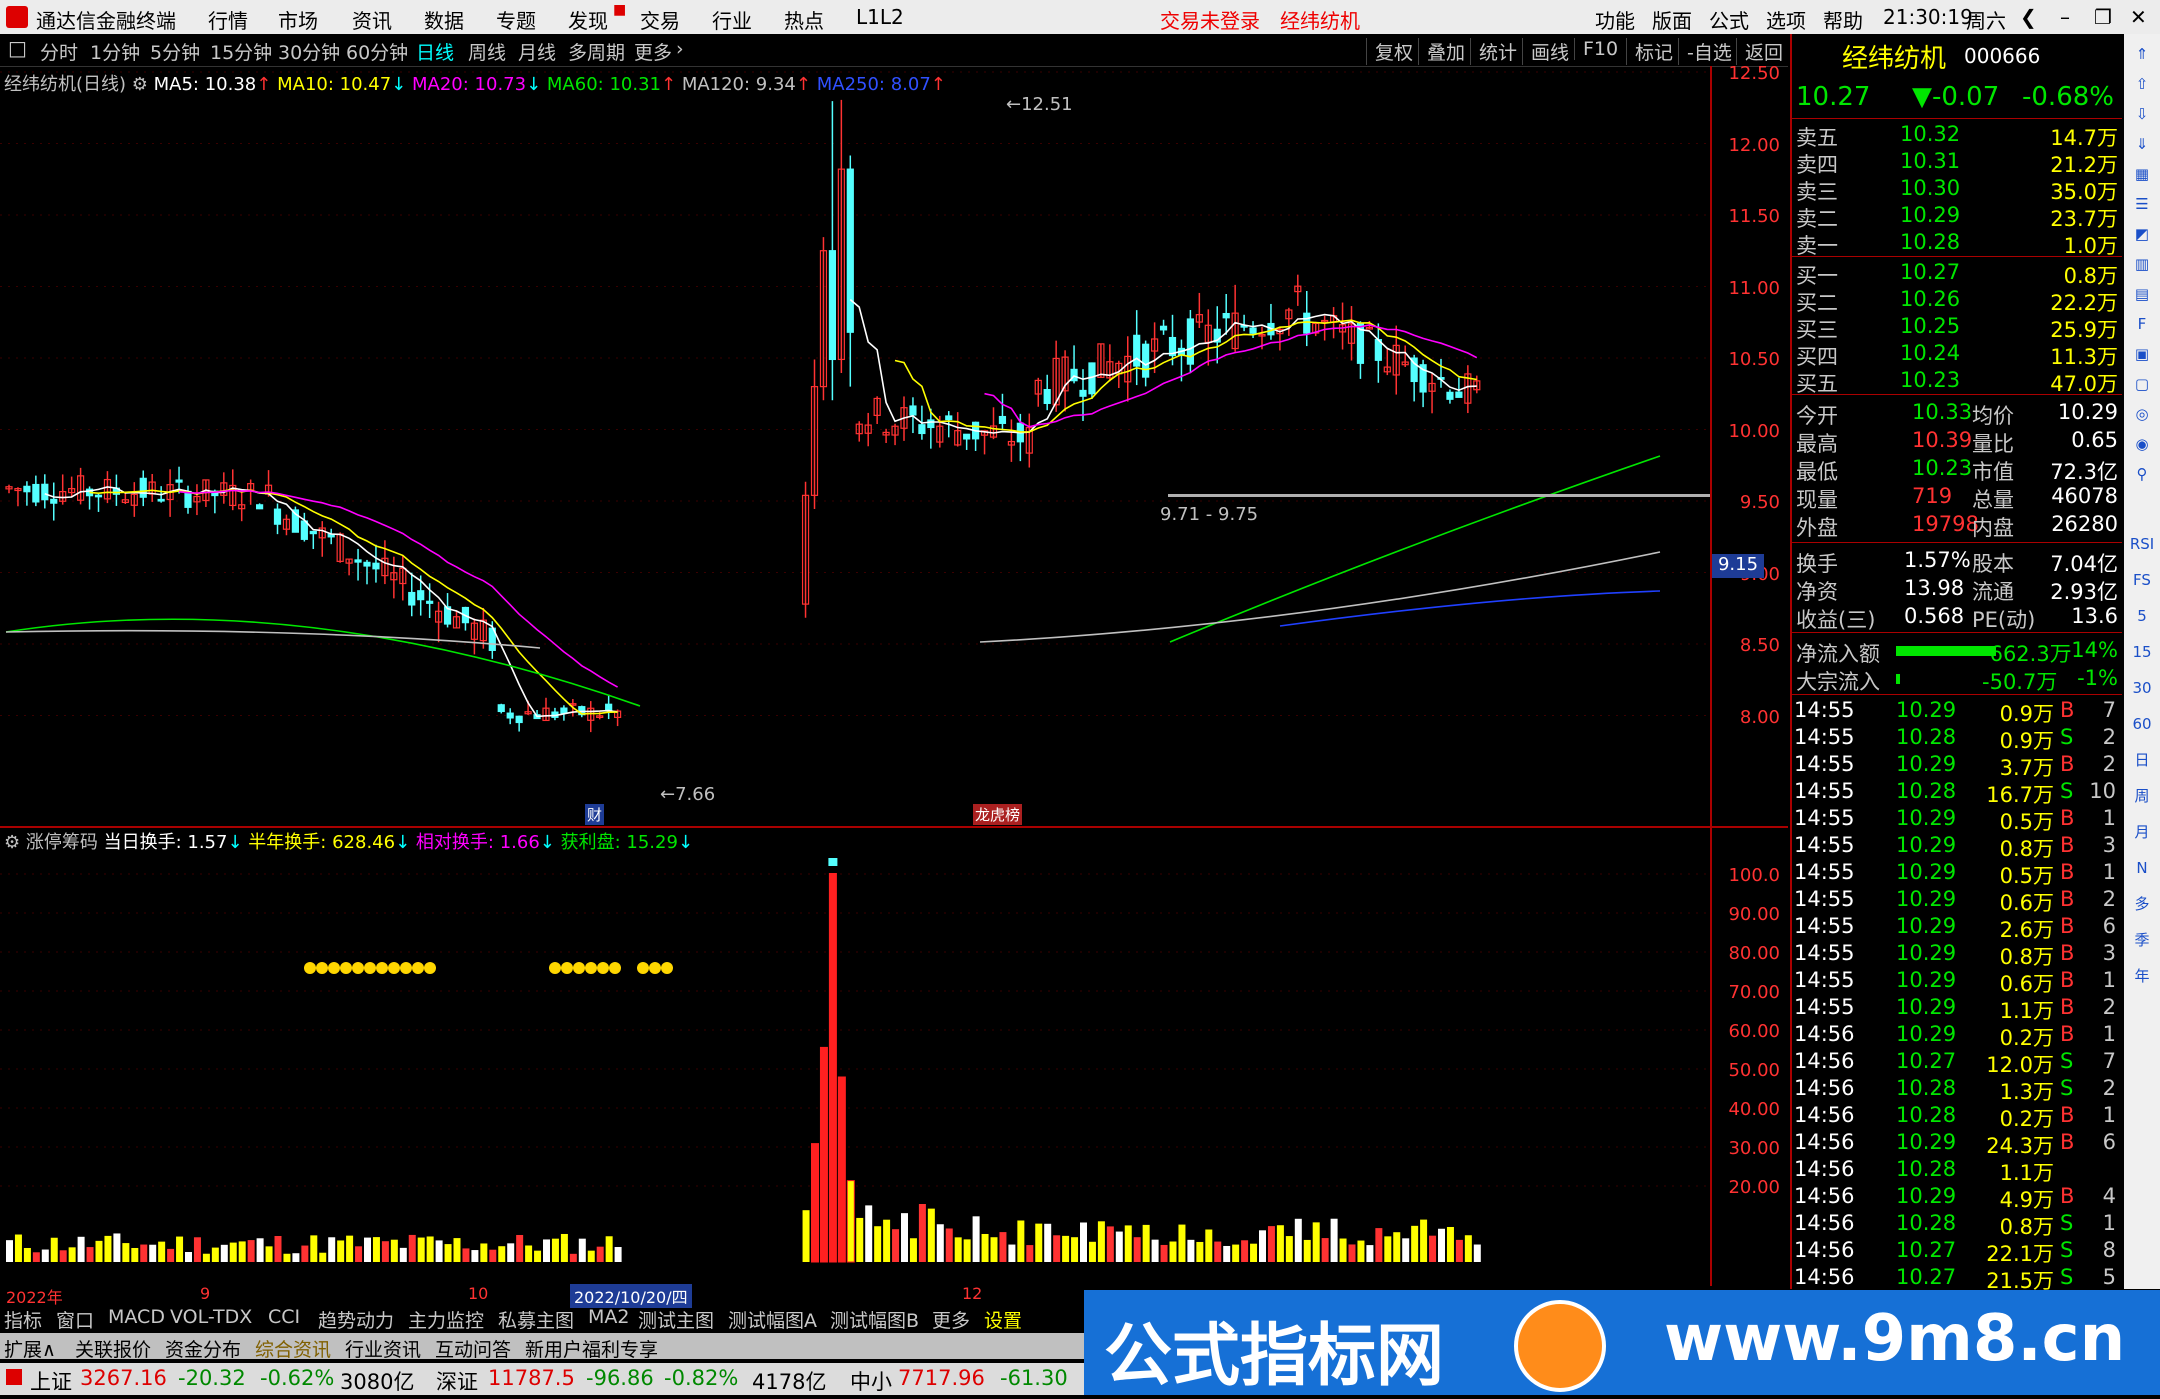  Describe the element at coordinates (1957, 136) in the screenshot. I see `ask-row: 卖五 10.32 14.7万` at that location.